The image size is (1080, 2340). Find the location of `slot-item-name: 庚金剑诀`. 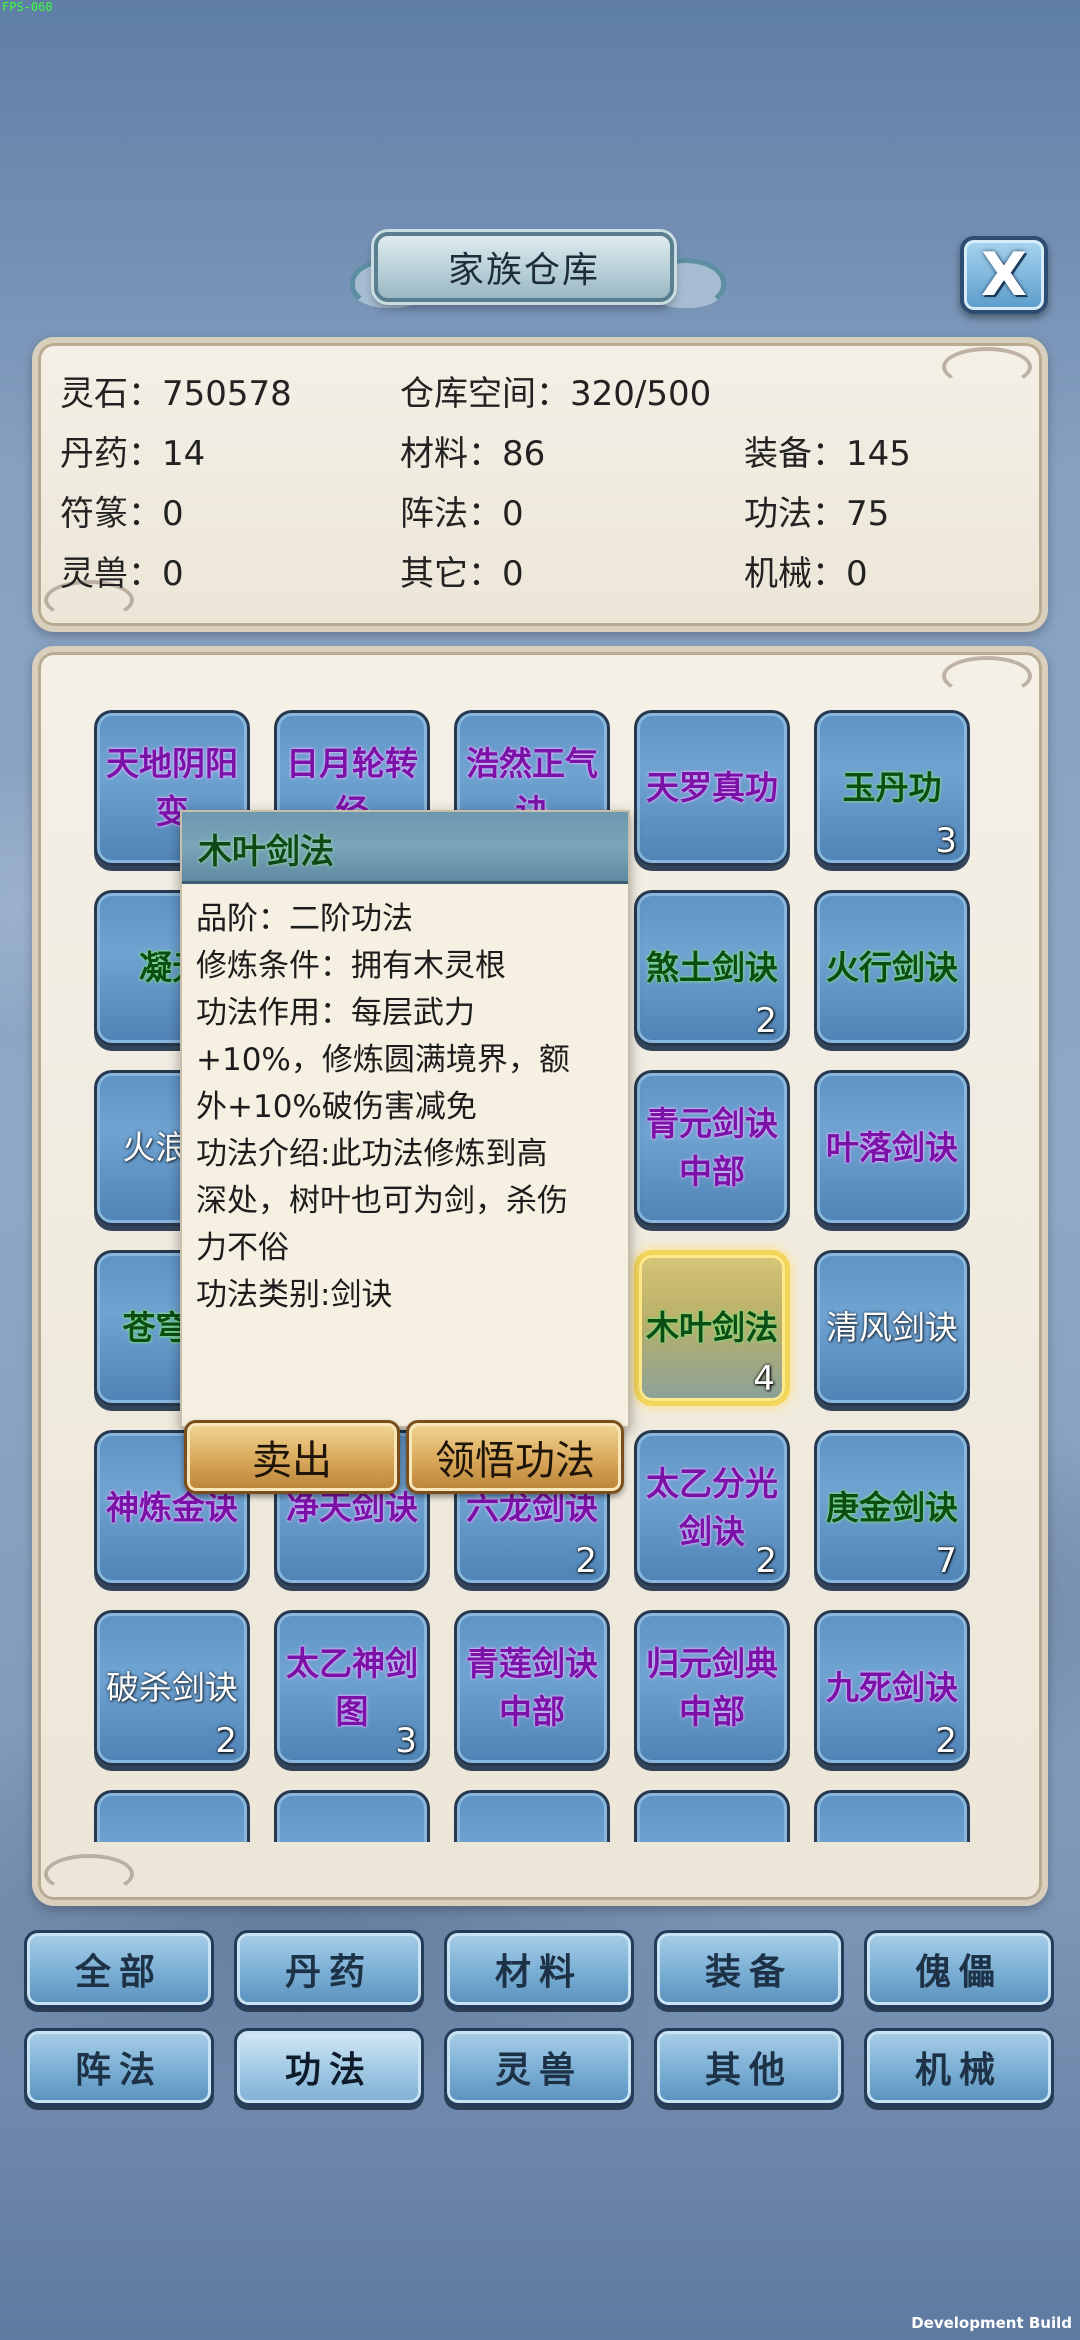

slot-item-name: 庚金剑诀 is located at coordinates (892, 1507).